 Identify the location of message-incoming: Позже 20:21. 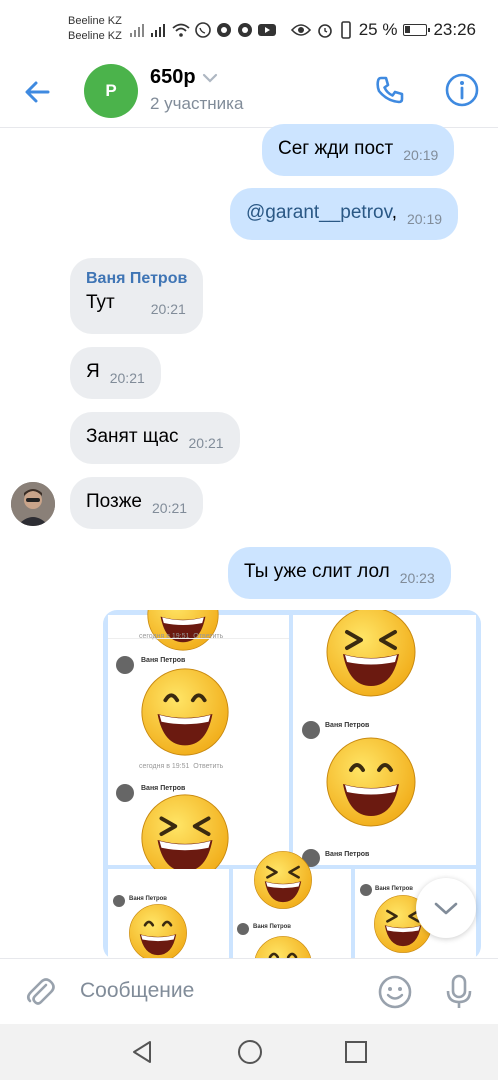
(137, 503).